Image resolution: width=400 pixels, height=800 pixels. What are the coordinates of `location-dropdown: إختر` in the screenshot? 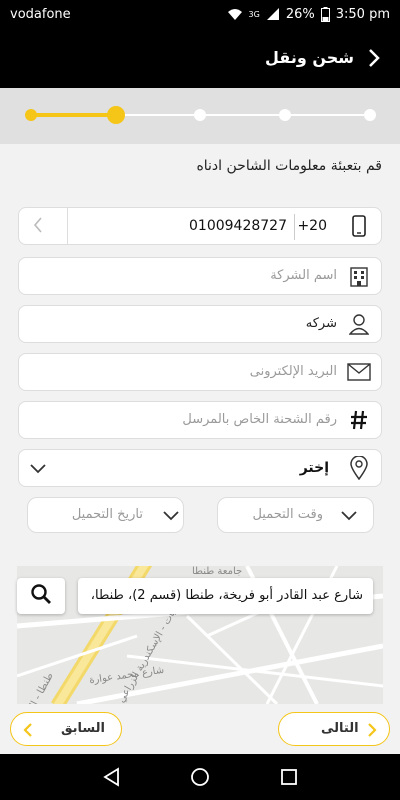 It's located at (200, 468).